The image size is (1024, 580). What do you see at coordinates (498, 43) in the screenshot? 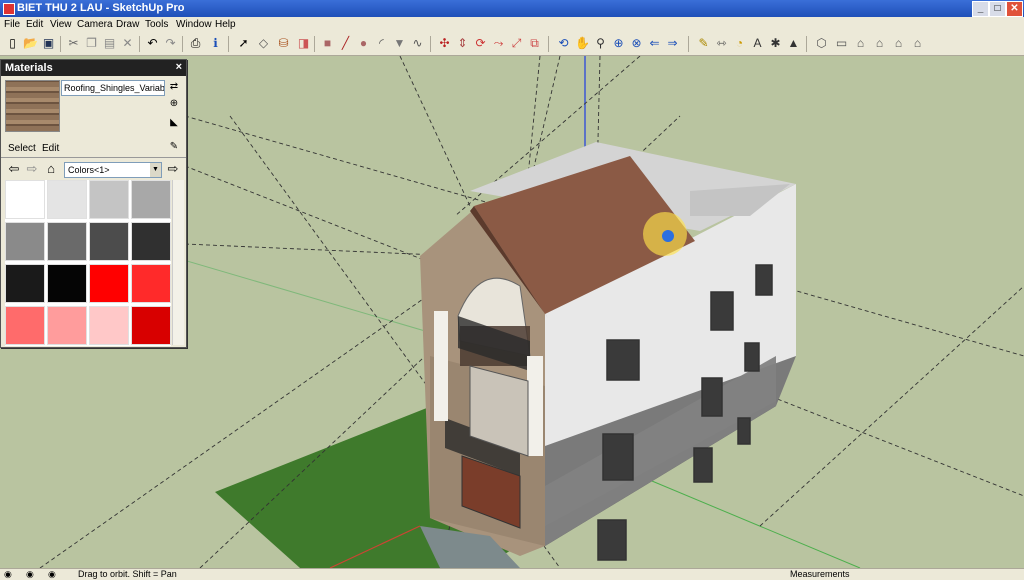
I see `follow-me-icon: ⤳` at bounding box center [498, 43].